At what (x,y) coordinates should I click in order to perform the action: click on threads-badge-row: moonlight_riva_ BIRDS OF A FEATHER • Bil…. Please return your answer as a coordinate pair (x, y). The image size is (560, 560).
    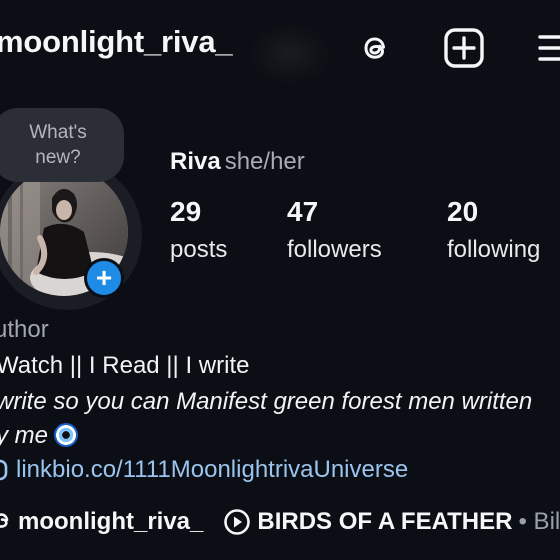
    Looking at the image, I should click on (280, 522).